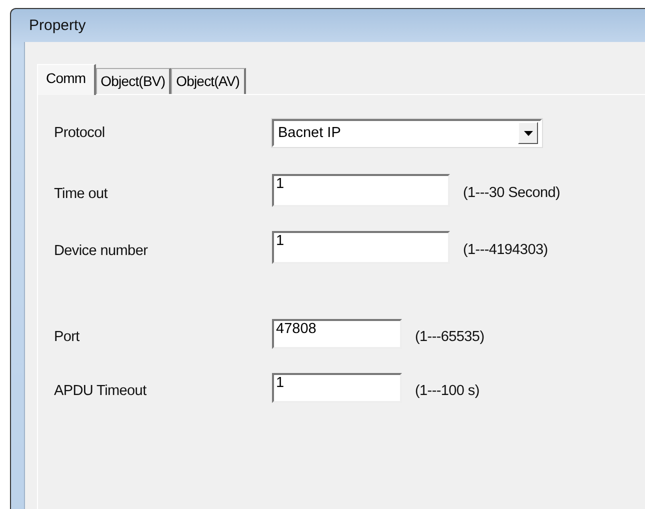  Describe the element at coordinates (101, 251) in the screenshot. I see `field-label: Device number` at that location.